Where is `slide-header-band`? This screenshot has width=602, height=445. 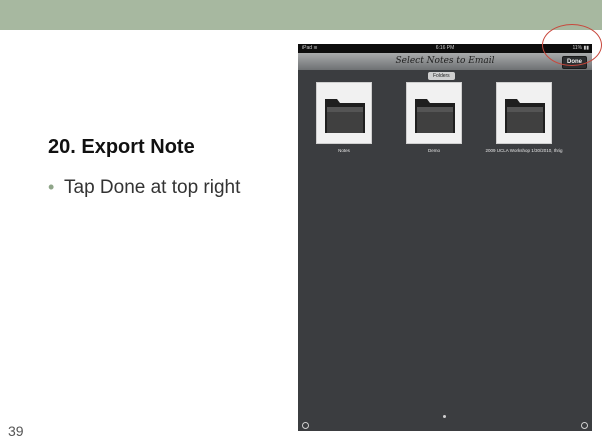 slide-header-band is located at coordinates (301, 15).